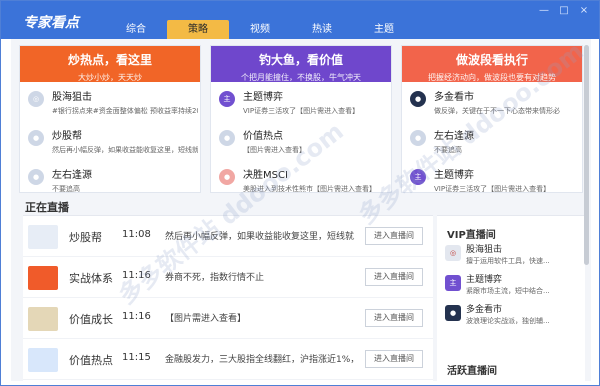  I want to click on item-desc: #银行拐点来#资金面整体偏松 预收益率持续20, so click(125, 111).